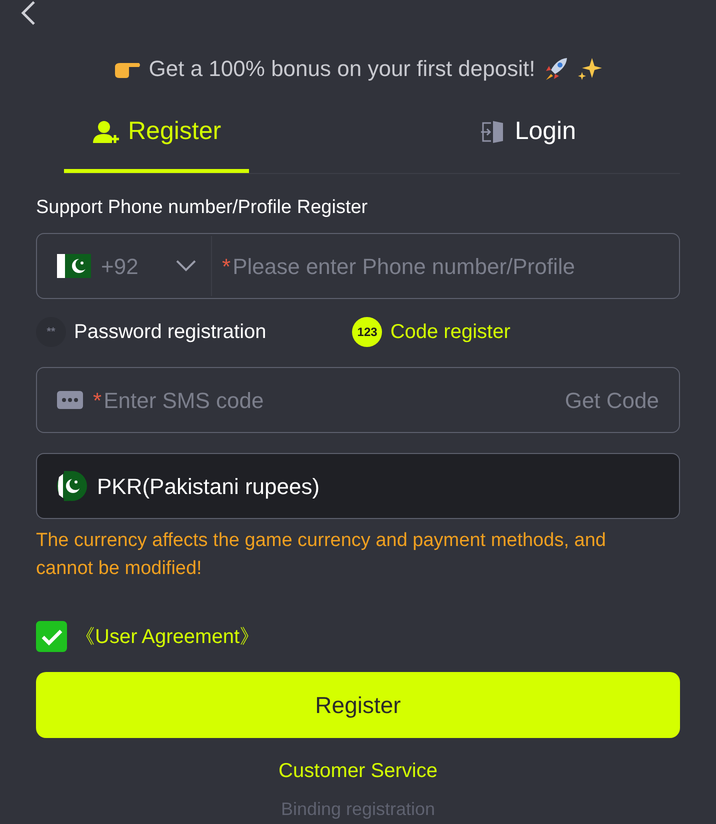 The image size is (716, 824). What do you see at coordinates (358, 266) in the screenshot?
I see `phone-field: +92 *Please enter Phone number/Profile` at bounding box center [358, 266].